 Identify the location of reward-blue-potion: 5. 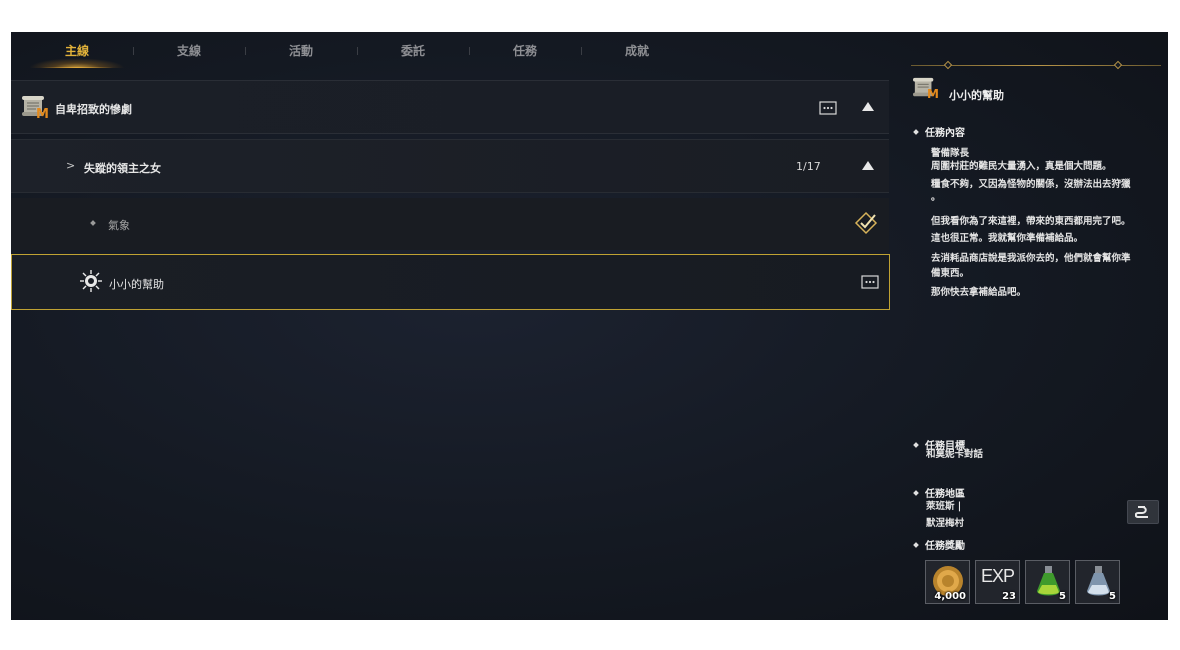
(1097, 582).